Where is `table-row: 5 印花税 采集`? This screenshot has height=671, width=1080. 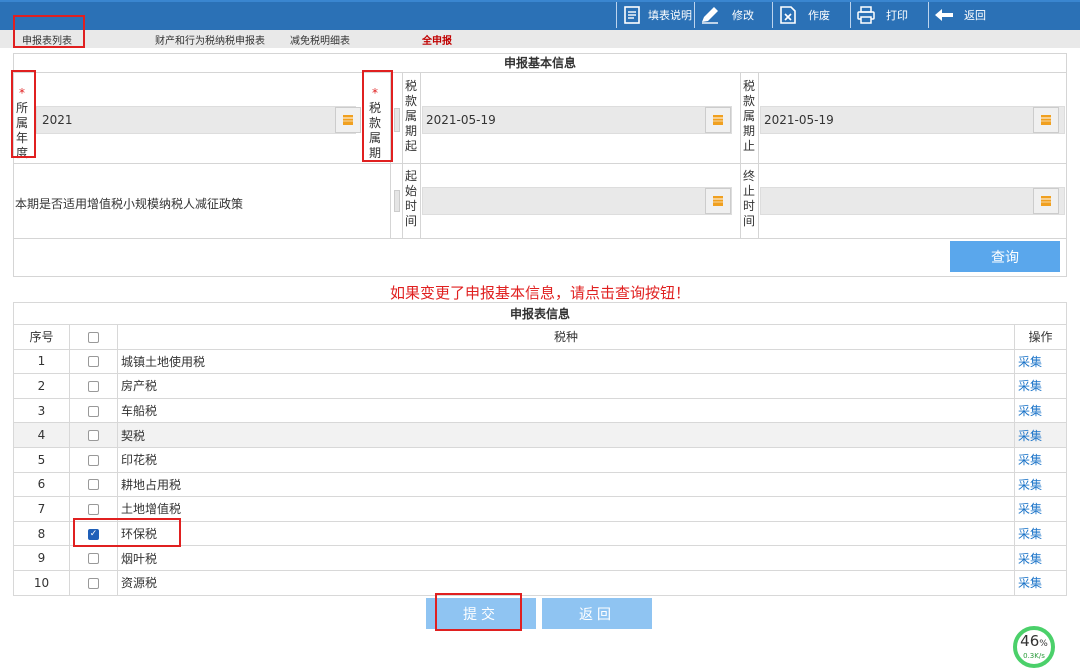
table-row: 5 印花税 采集 is located at coordinates (540, 459).